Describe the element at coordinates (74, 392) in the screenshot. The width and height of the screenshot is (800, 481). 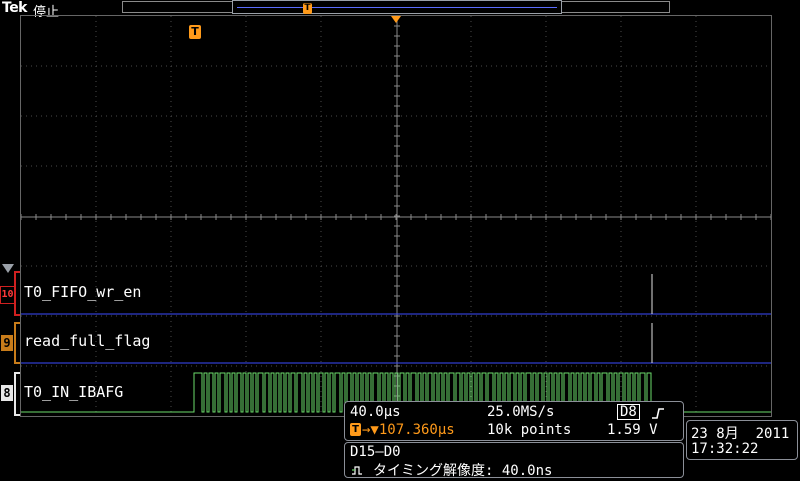
I see `channel-8-label: T0_IN_IBAFG` at that location.